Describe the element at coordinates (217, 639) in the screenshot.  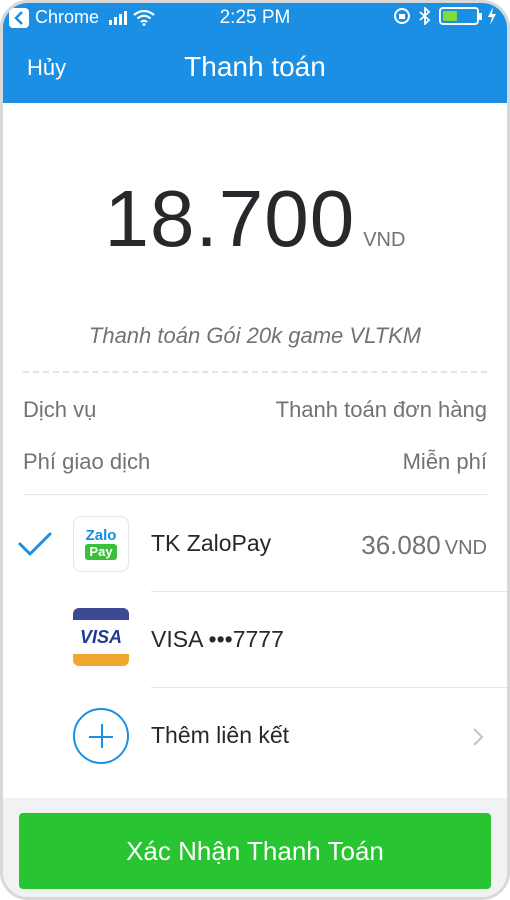
I see `method-label: VISA •••7777` at that location.